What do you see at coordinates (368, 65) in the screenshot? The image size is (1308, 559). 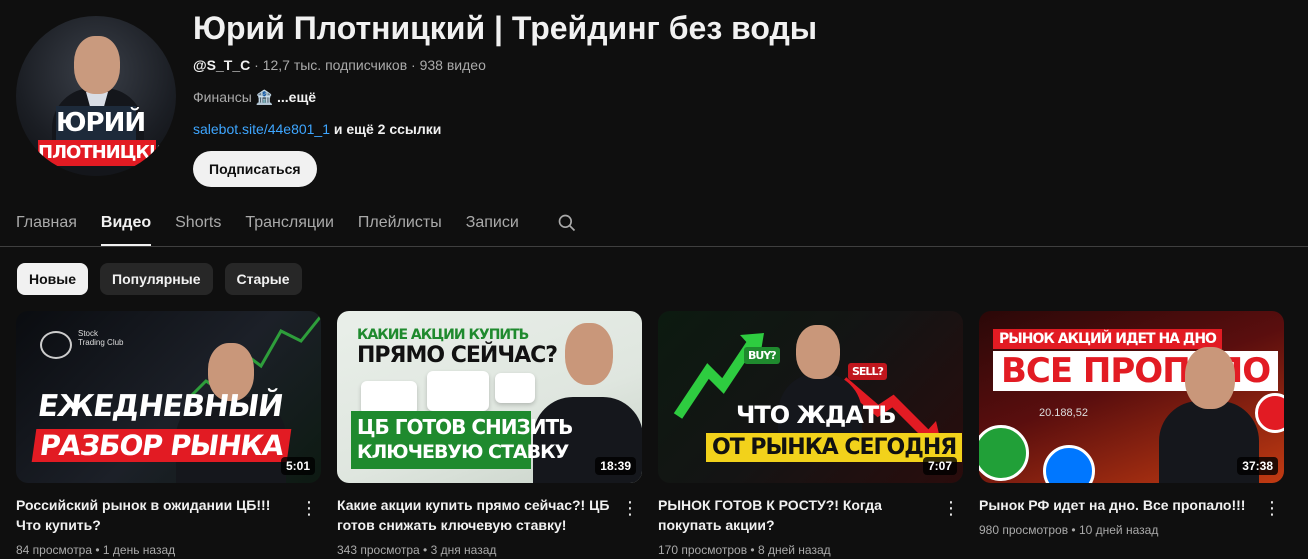 I see `channel-stats: · 12,7 тыс. подписчиков · 938 видео` at bounding box center [368, 65].